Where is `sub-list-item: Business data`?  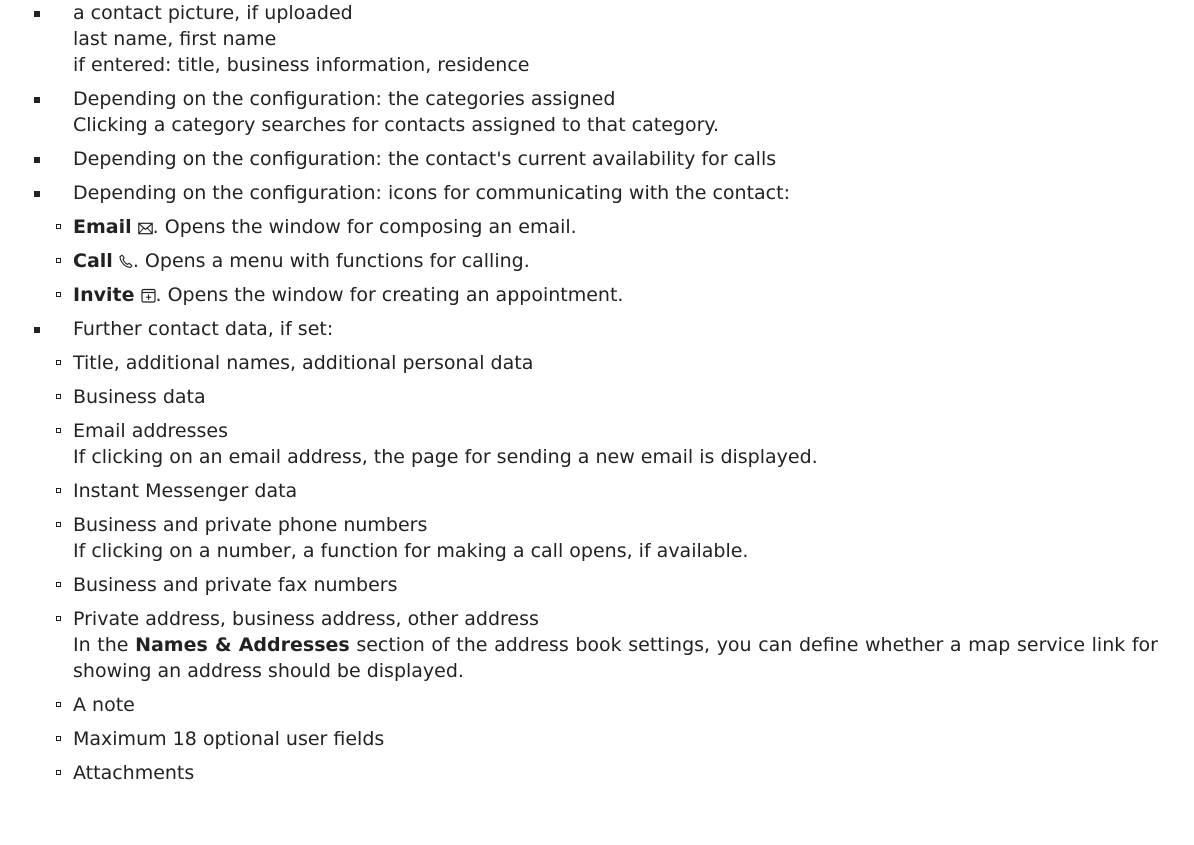
sub-list-item: Business data is located at coordinates (607, 397).